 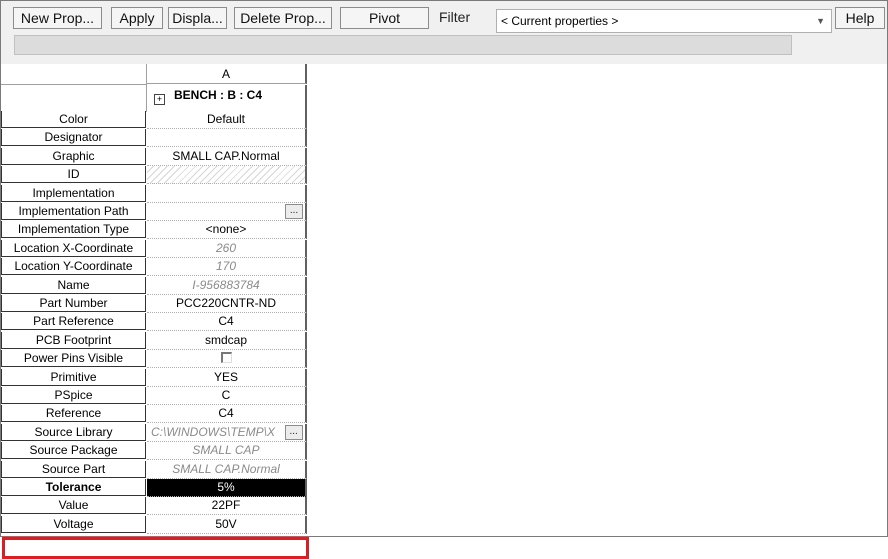 I want to click on property-row: PCB Footprint smdcap, so click(x=155, y=340).